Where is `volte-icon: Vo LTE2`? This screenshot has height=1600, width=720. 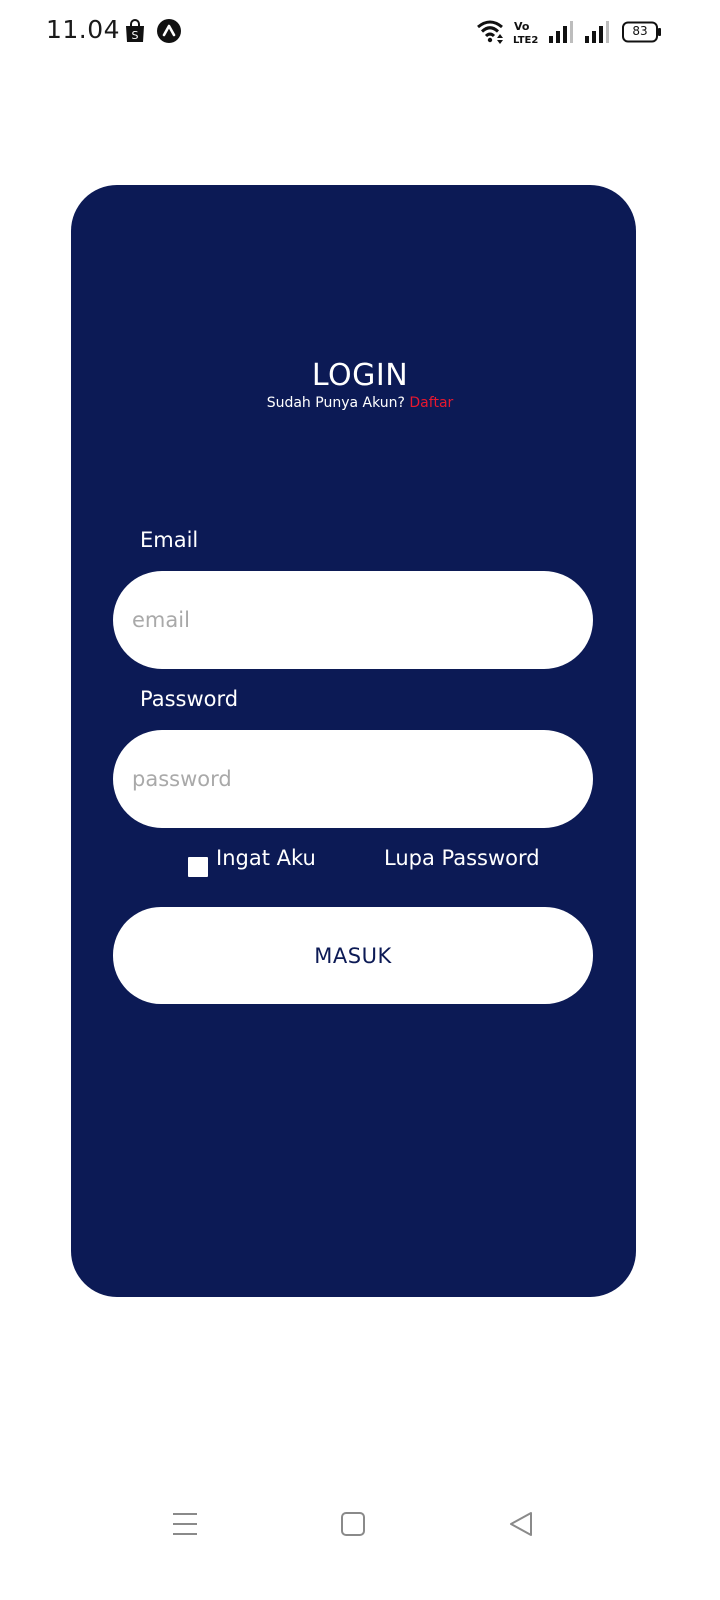
volte-icon: Vo LTE2 is located at coordinates (525, 33).